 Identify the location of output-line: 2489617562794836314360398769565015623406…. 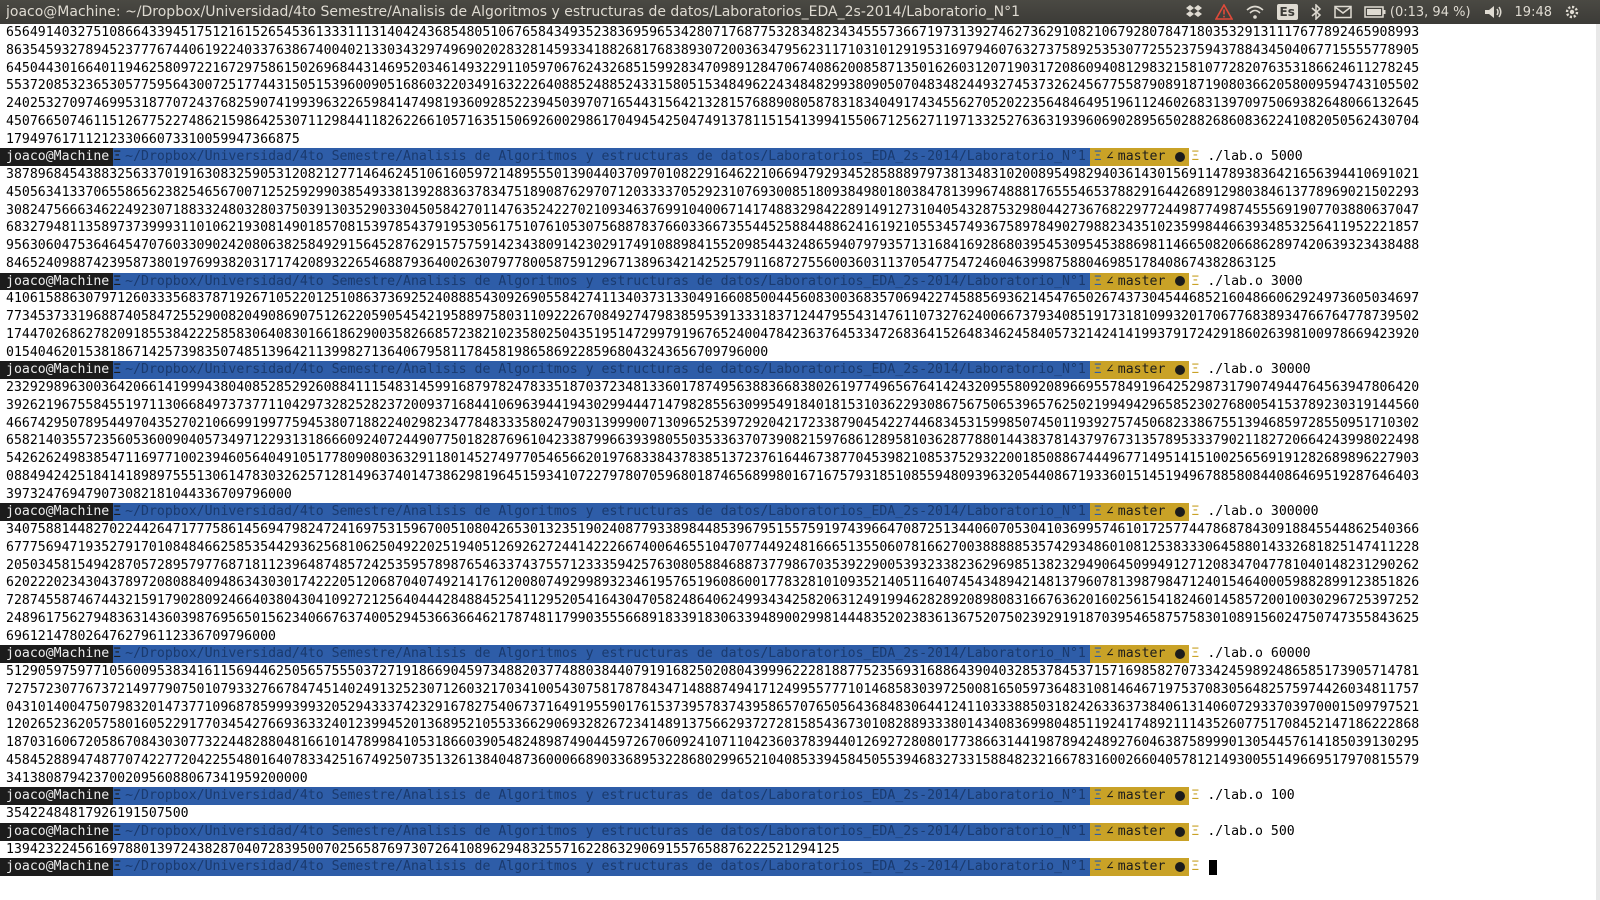
(713, 618).